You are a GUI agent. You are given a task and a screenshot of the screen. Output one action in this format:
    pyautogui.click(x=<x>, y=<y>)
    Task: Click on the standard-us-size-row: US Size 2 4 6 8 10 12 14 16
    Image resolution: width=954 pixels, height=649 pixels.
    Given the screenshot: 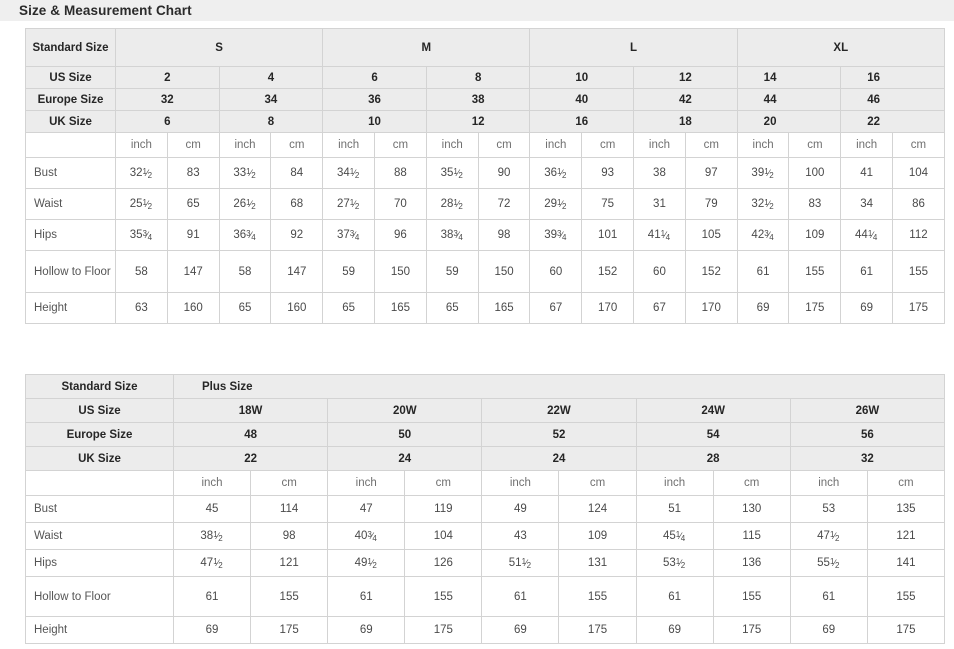 What is the action you would take?
    pyautogui.click(x=485, y=77)
    